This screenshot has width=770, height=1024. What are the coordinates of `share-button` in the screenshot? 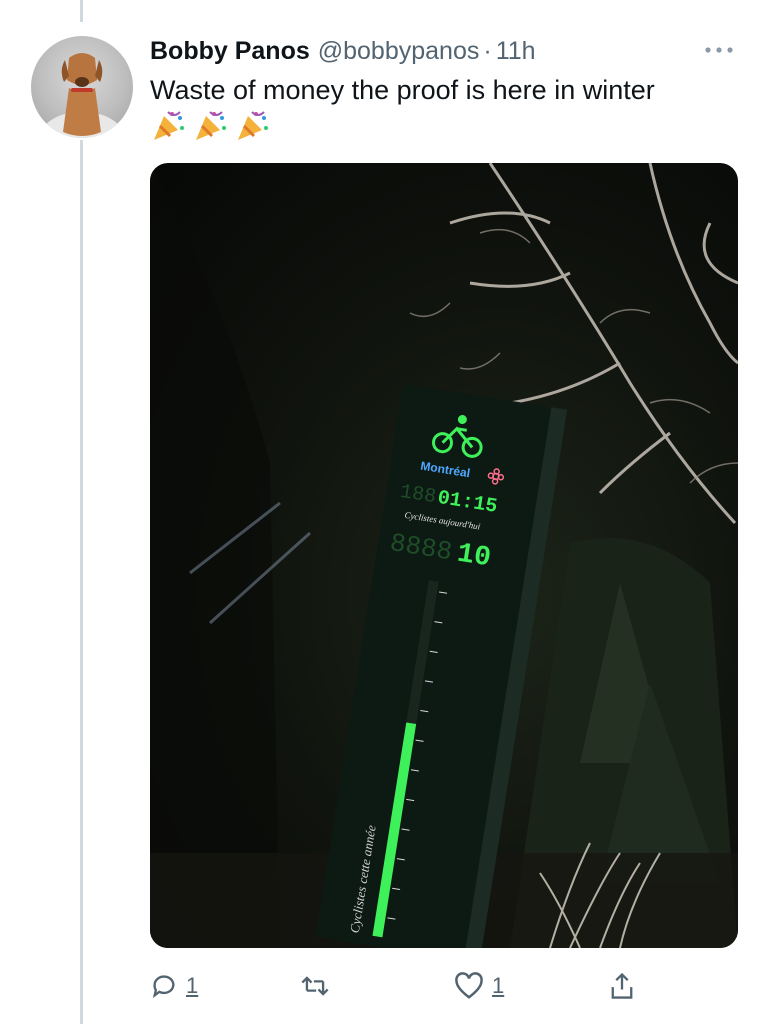 It's located at (622, 986).